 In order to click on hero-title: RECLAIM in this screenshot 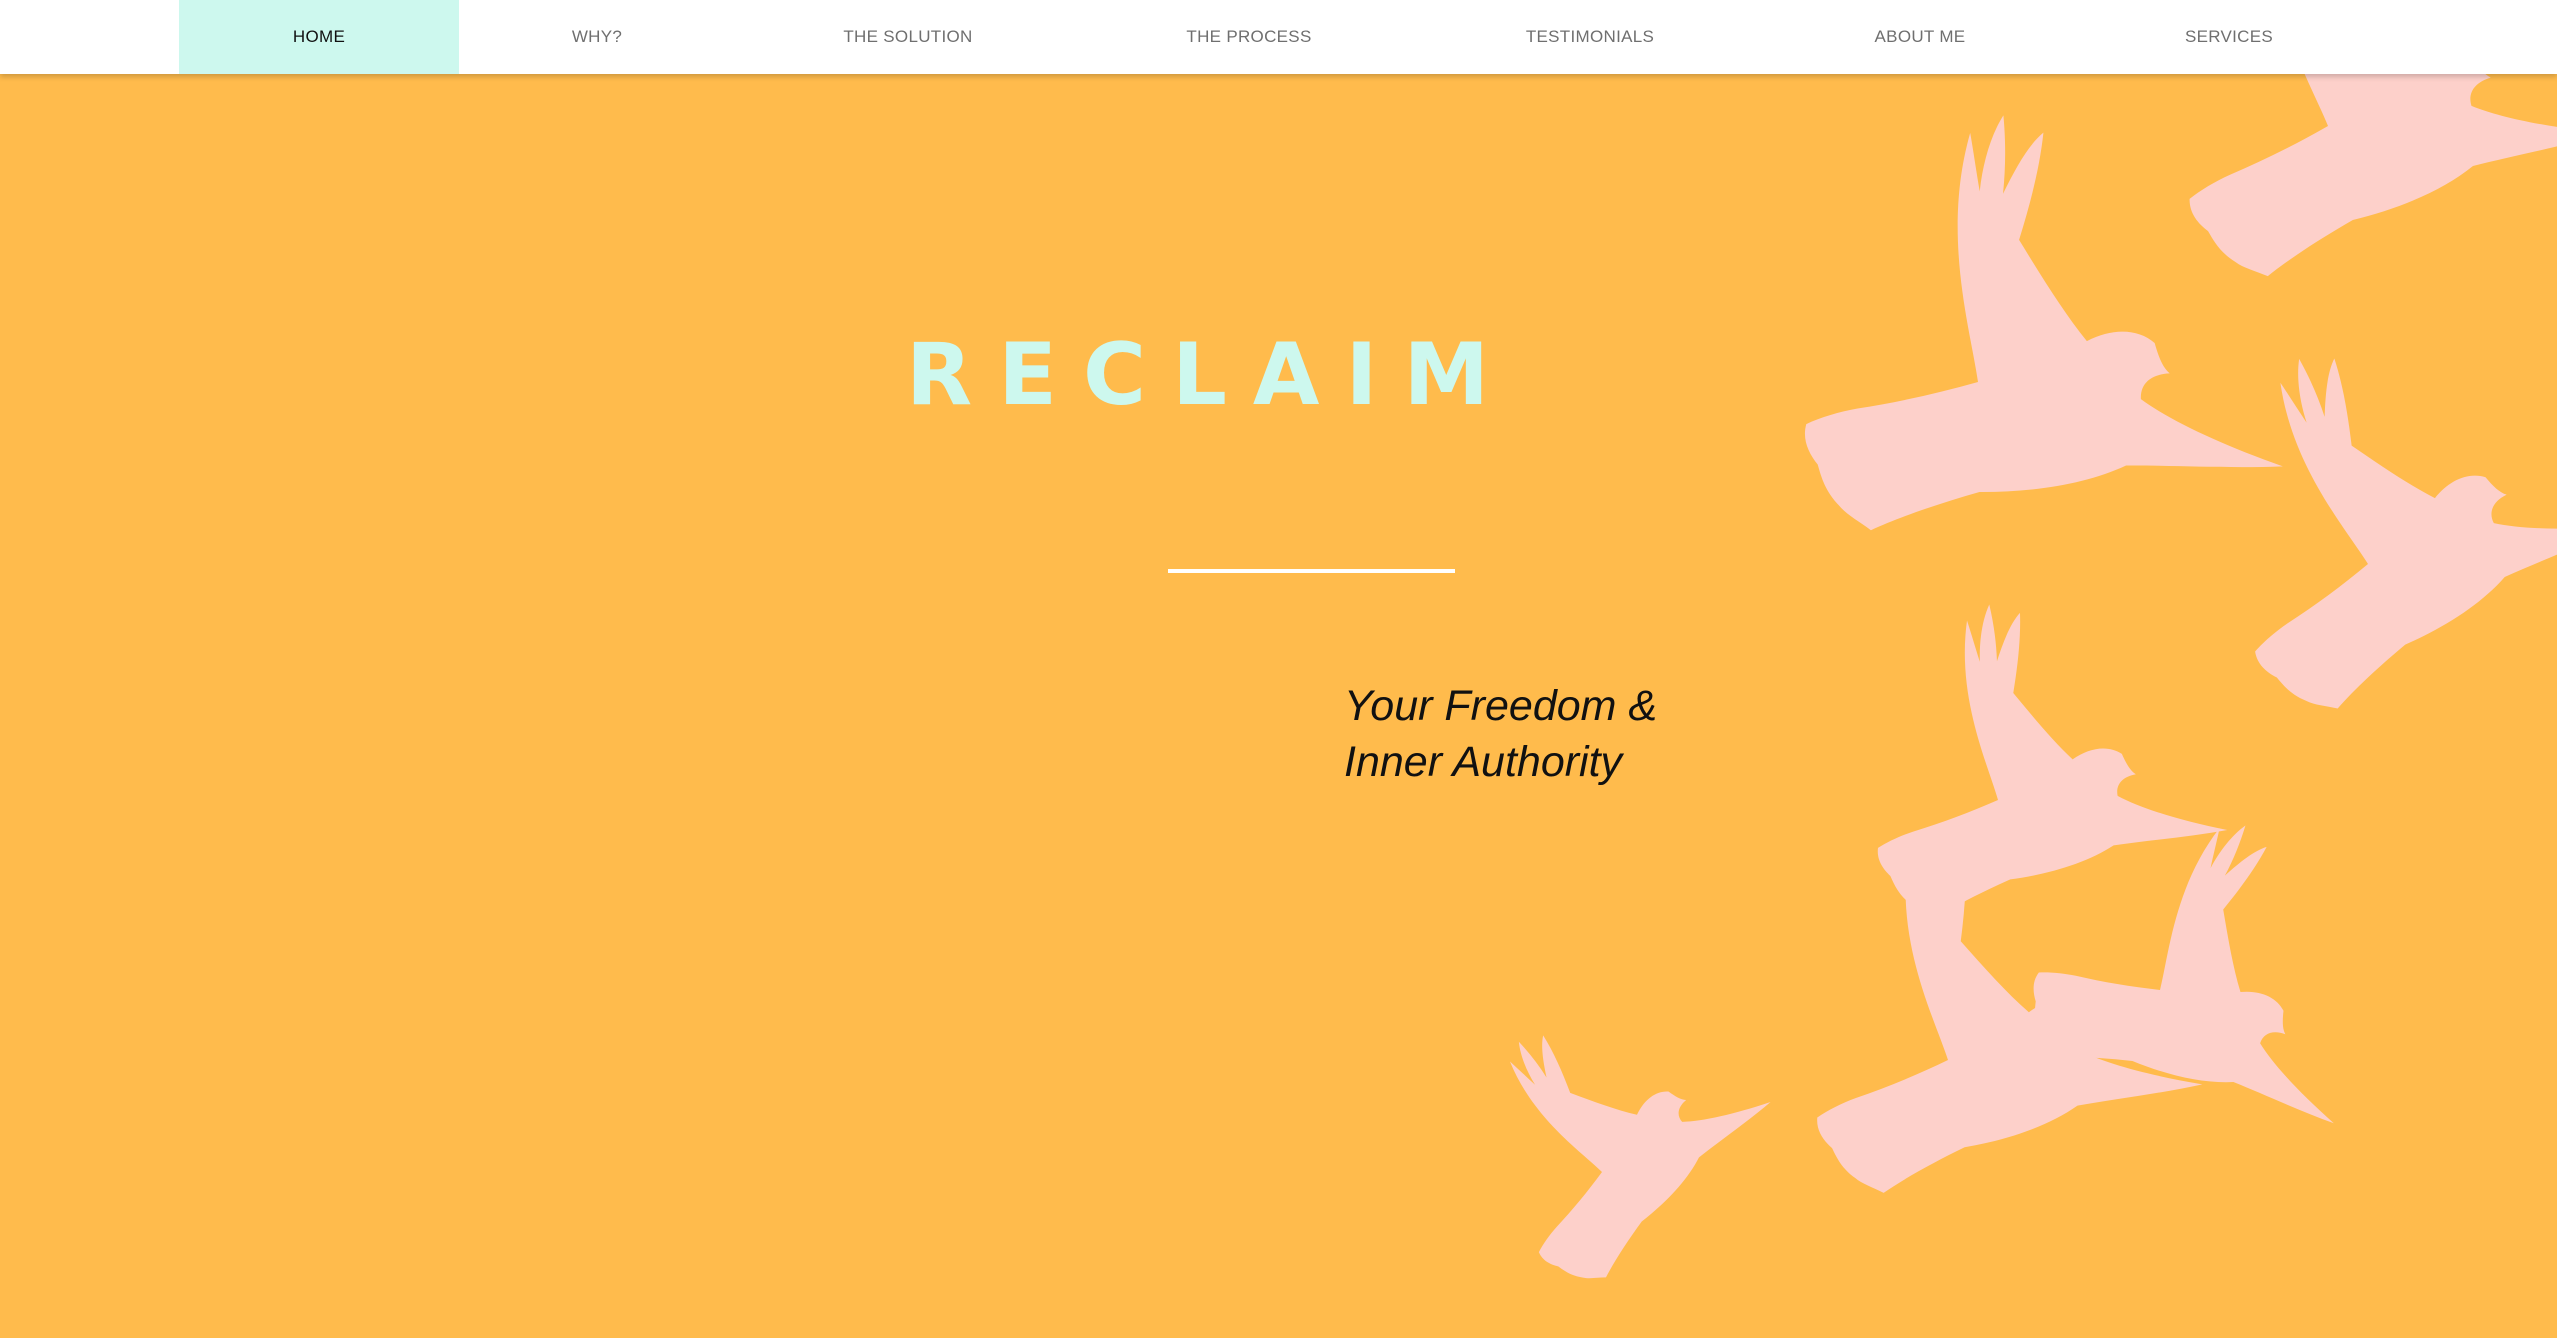, I will do `click(1211, 375)`.